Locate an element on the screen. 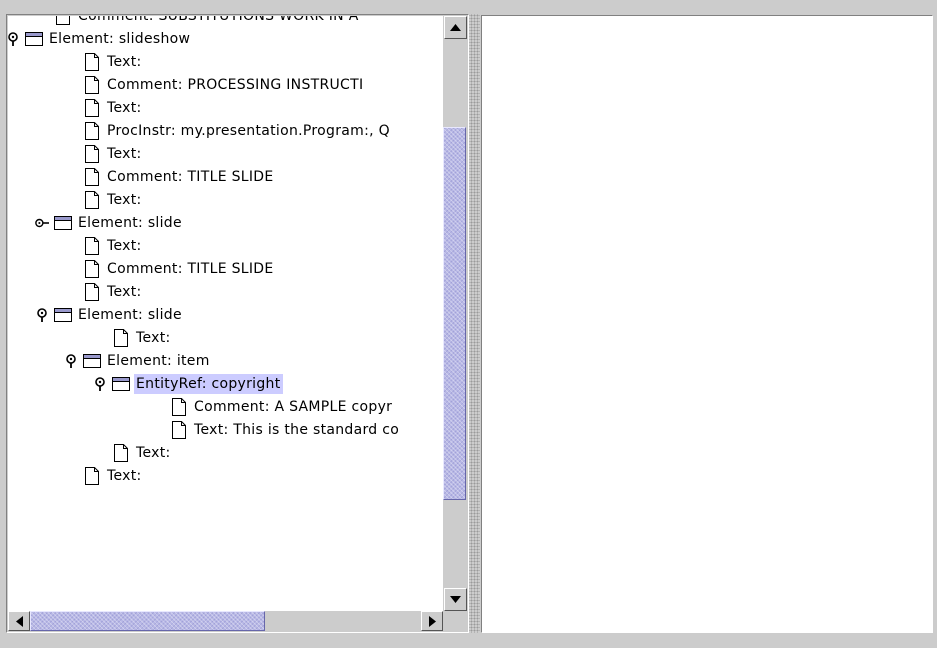 The image size is (937, 648). horizontal-scroll-thumb is located at coordinates (147, 621).